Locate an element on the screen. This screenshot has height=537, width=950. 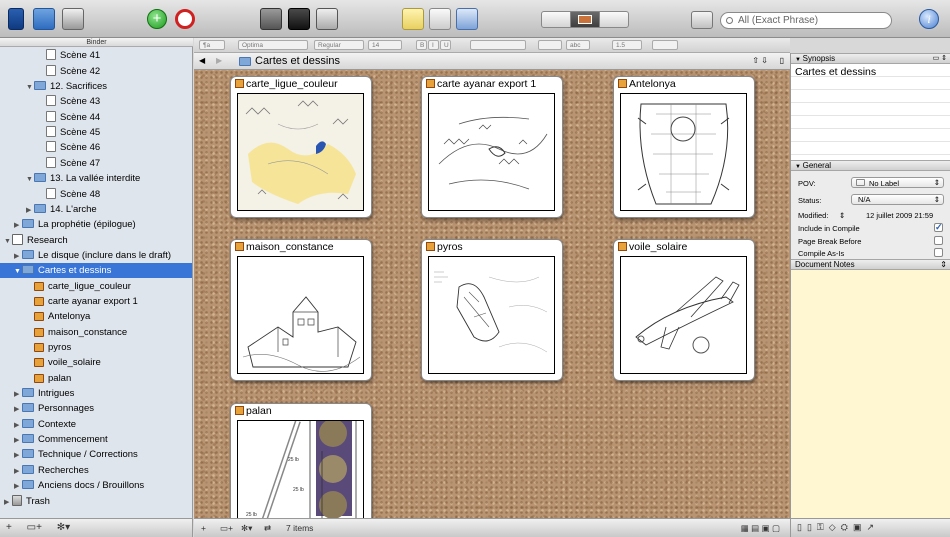
font-weight-menu: Regular is located at coordinates (339, 45).